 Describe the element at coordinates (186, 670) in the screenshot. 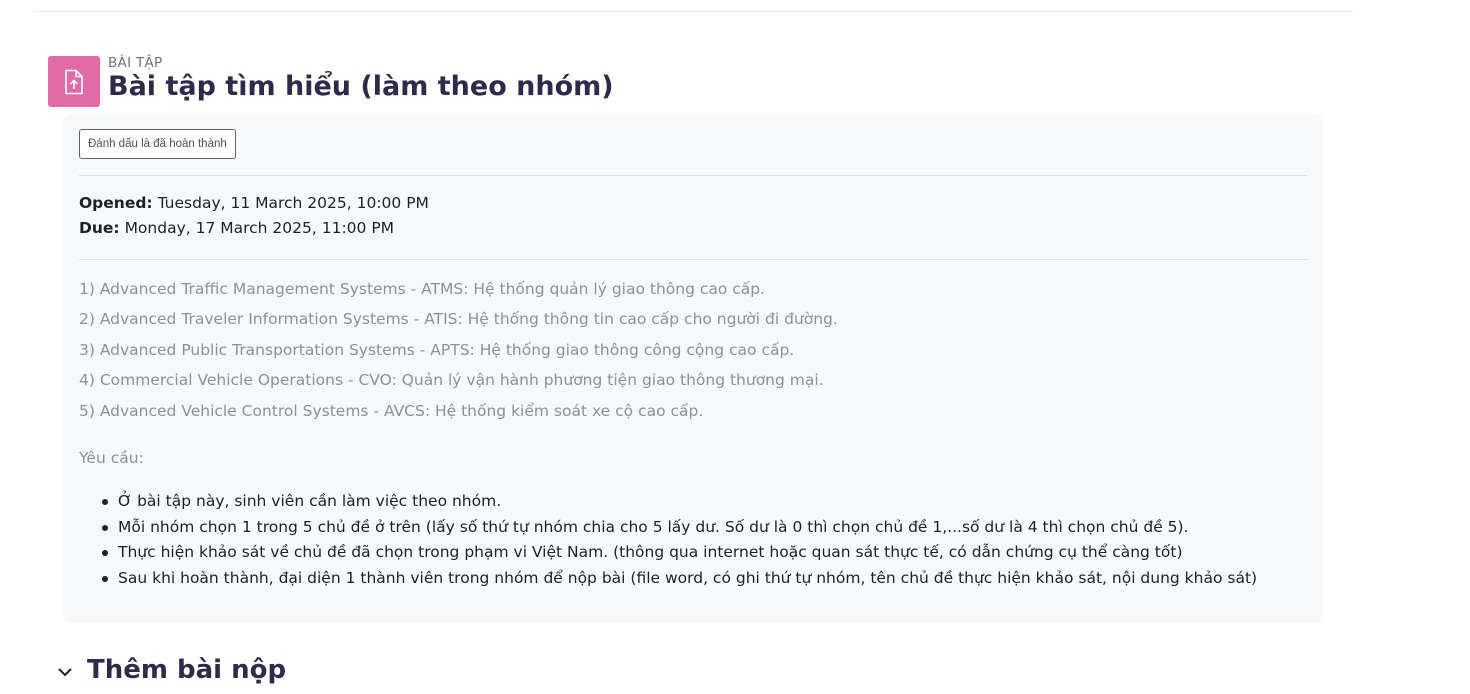

I see `add-submission-section-title: Thêm bài nộp` at that location.